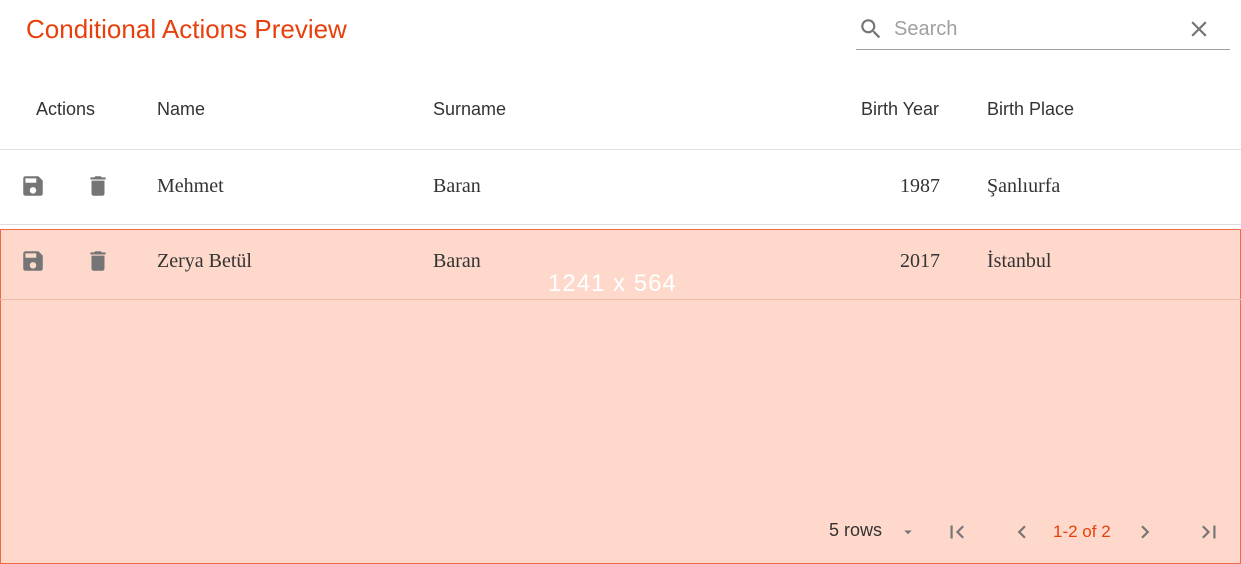 The height and width of the screenshot is (564, 1241). Describe the element at coordinates (871, 31) in the screenshot. I see `search-icon` at that location.